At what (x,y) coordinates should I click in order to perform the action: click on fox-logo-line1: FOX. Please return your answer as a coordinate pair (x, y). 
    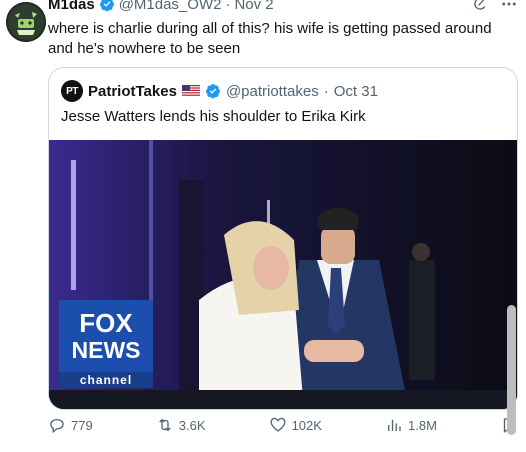
    Looking at the image, I should click on (106, 323).